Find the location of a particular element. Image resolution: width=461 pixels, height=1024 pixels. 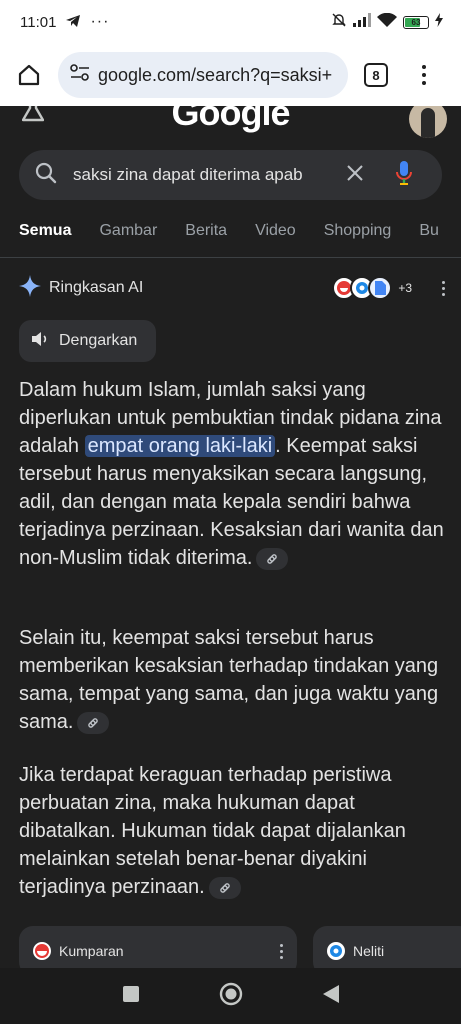

ai-overview-menu-button is located at coordinates (443, 288).